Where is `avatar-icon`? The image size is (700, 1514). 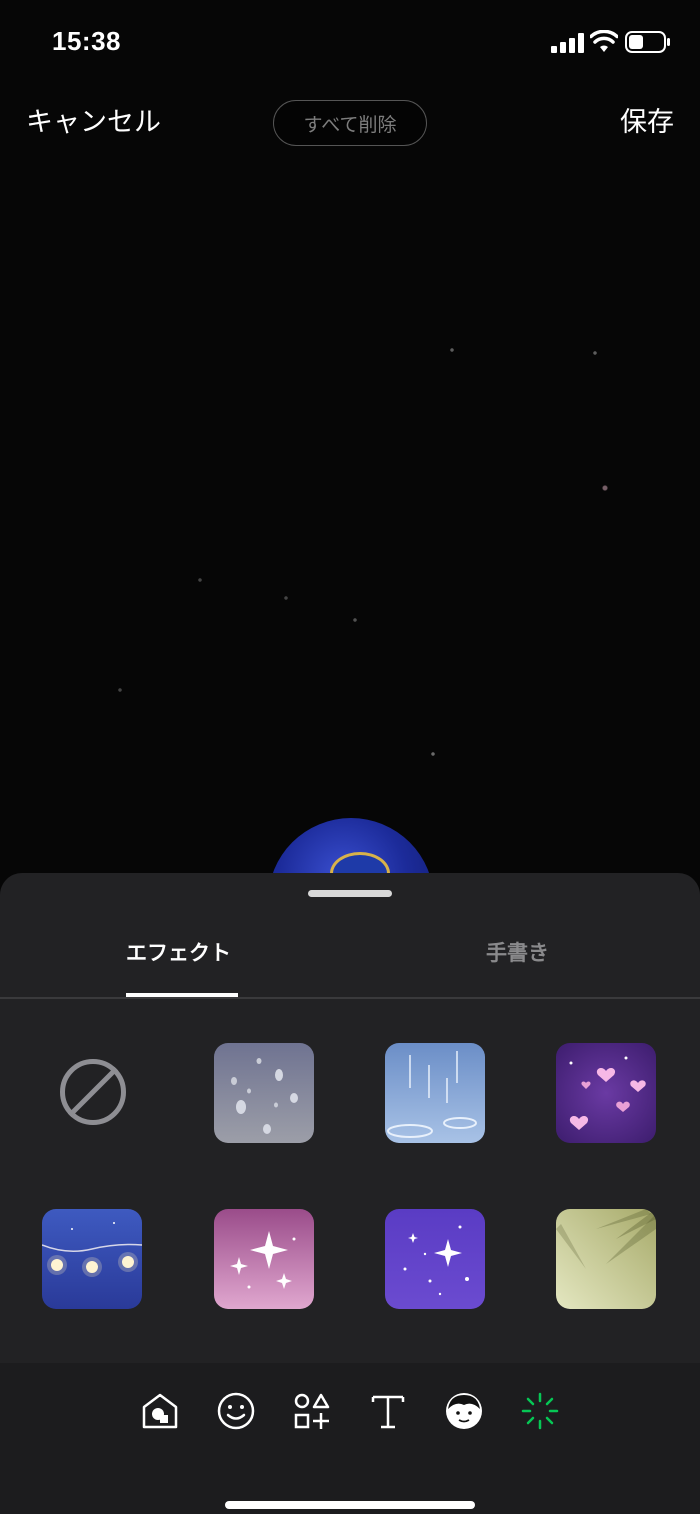 avatar-icon is located at coordinates (464, 1411).